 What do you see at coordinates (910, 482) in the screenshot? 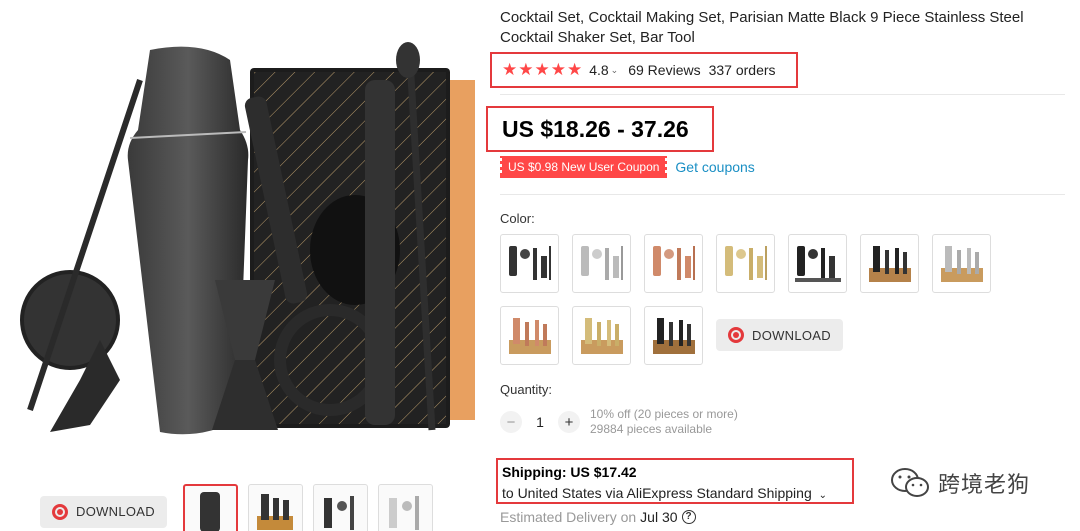
I see `wechat-icon` at bounding box center [910, 482].